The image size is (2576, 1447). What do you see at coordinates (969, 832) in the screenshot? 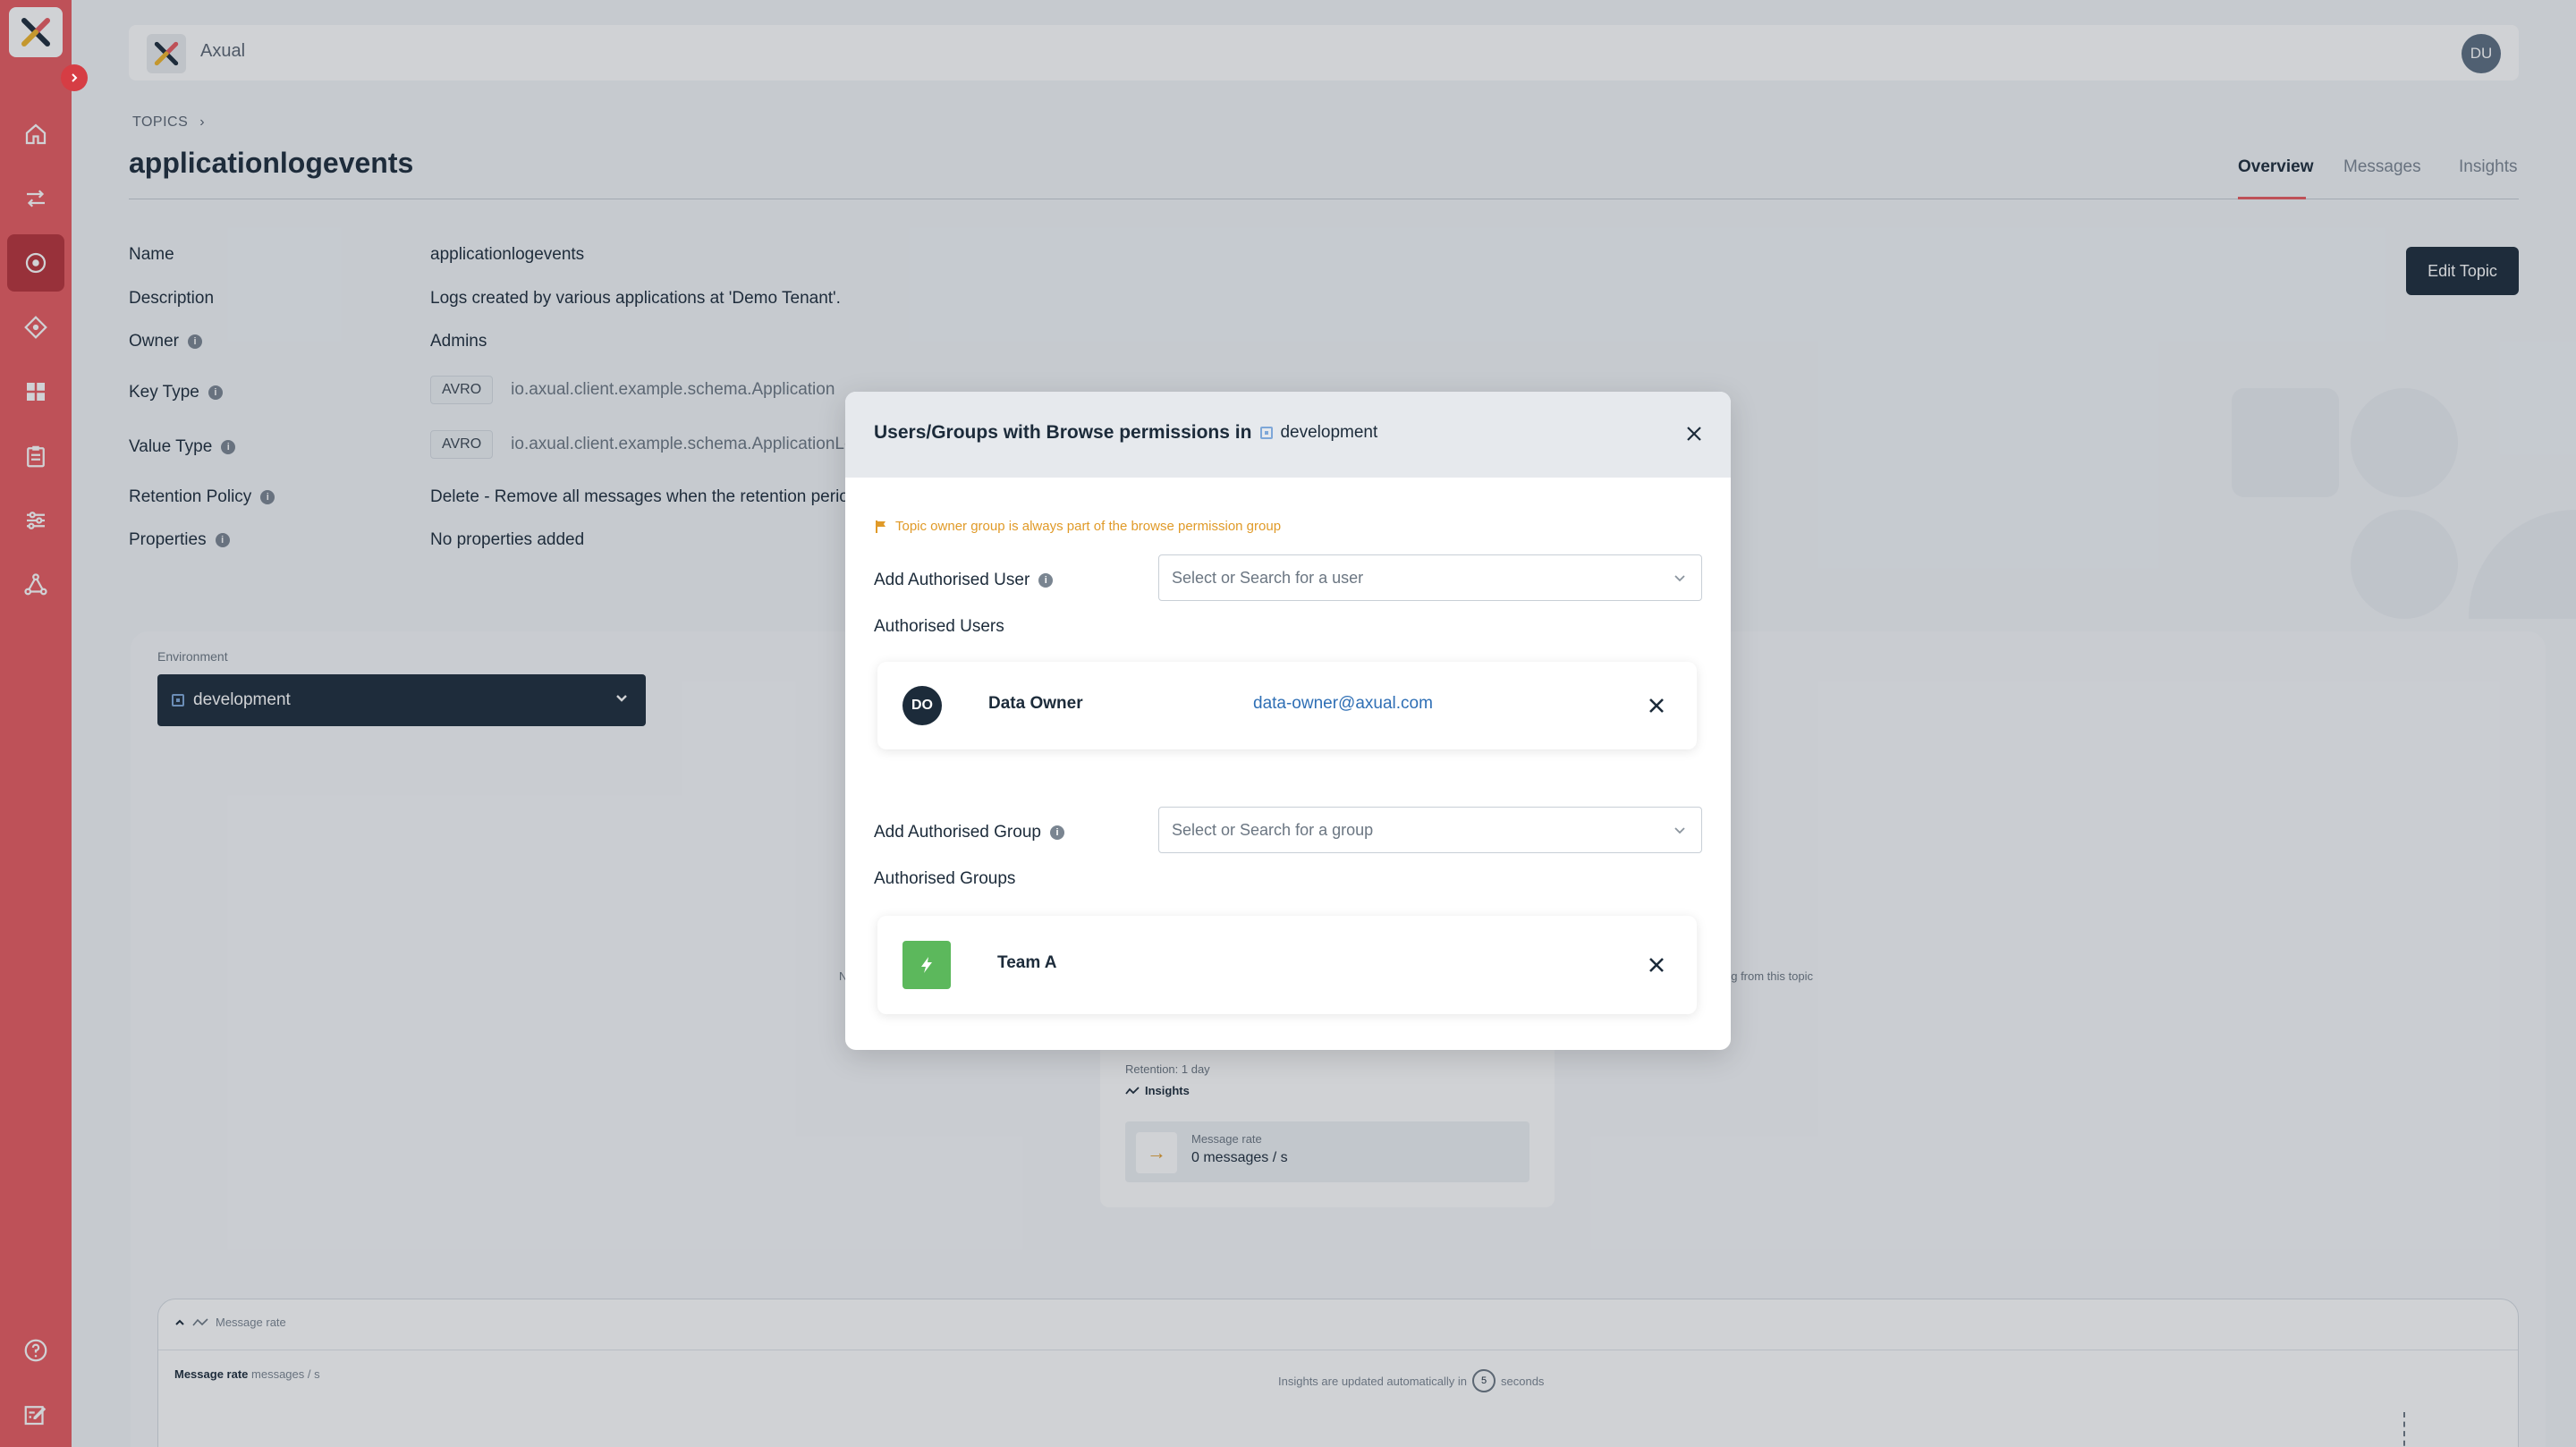
I see `add-group-label: Add Authorised Group i` at bounding box center [969, 832].